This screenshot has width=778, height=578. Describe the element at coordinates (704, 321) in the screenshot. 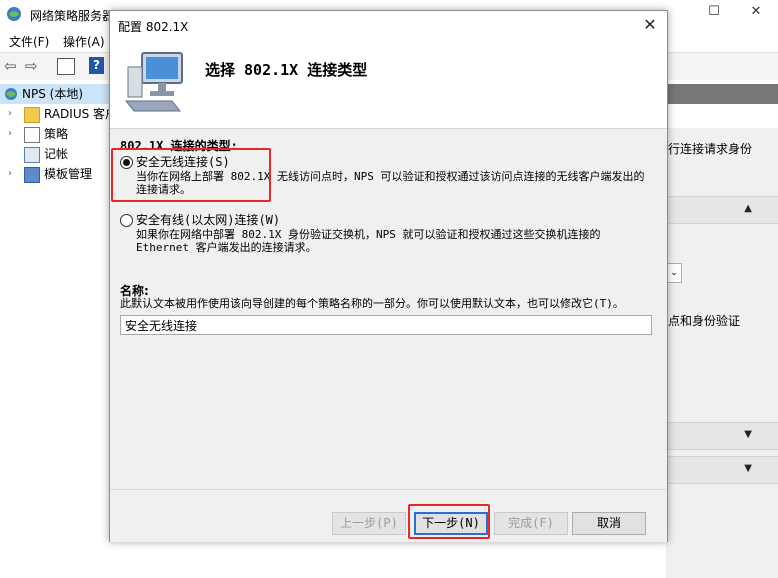

I see `right-pane-text: 点和身份验证` at that location.